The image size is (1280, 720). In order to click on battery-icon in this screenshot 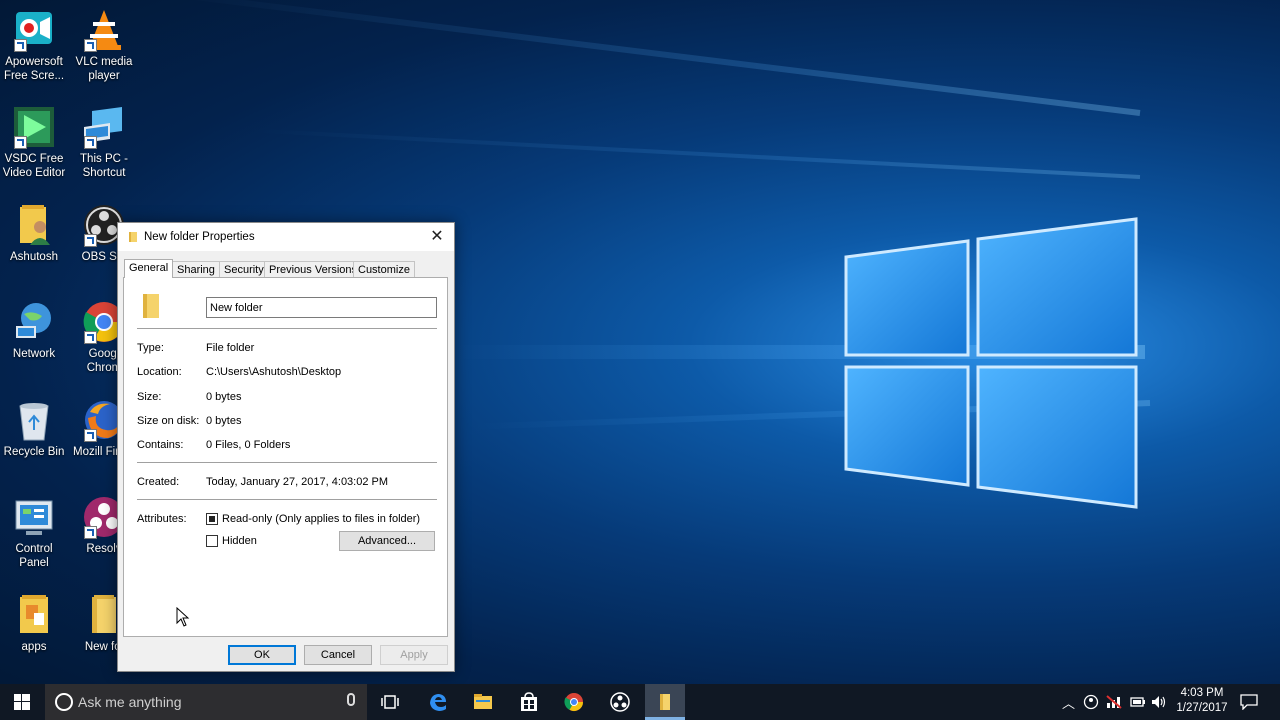, I will do `click(1138, 702)`.